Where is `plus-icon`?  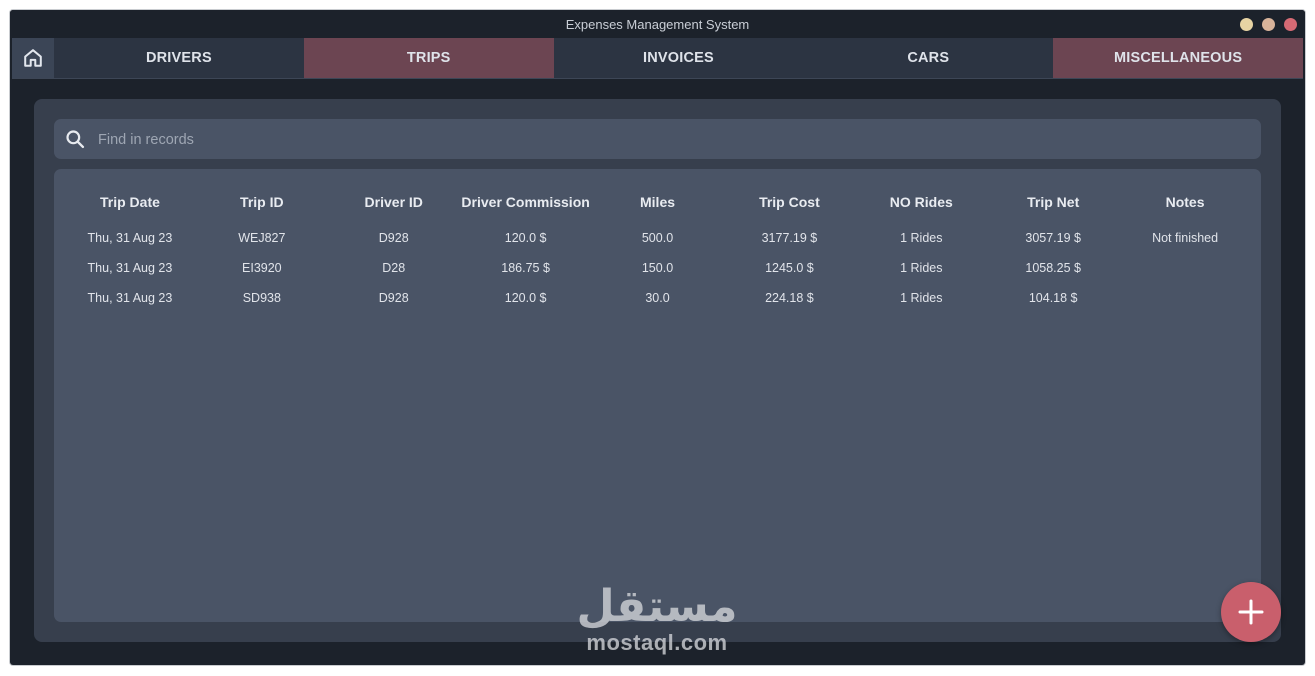 plus-icon is located at coordinates (1251, 612).